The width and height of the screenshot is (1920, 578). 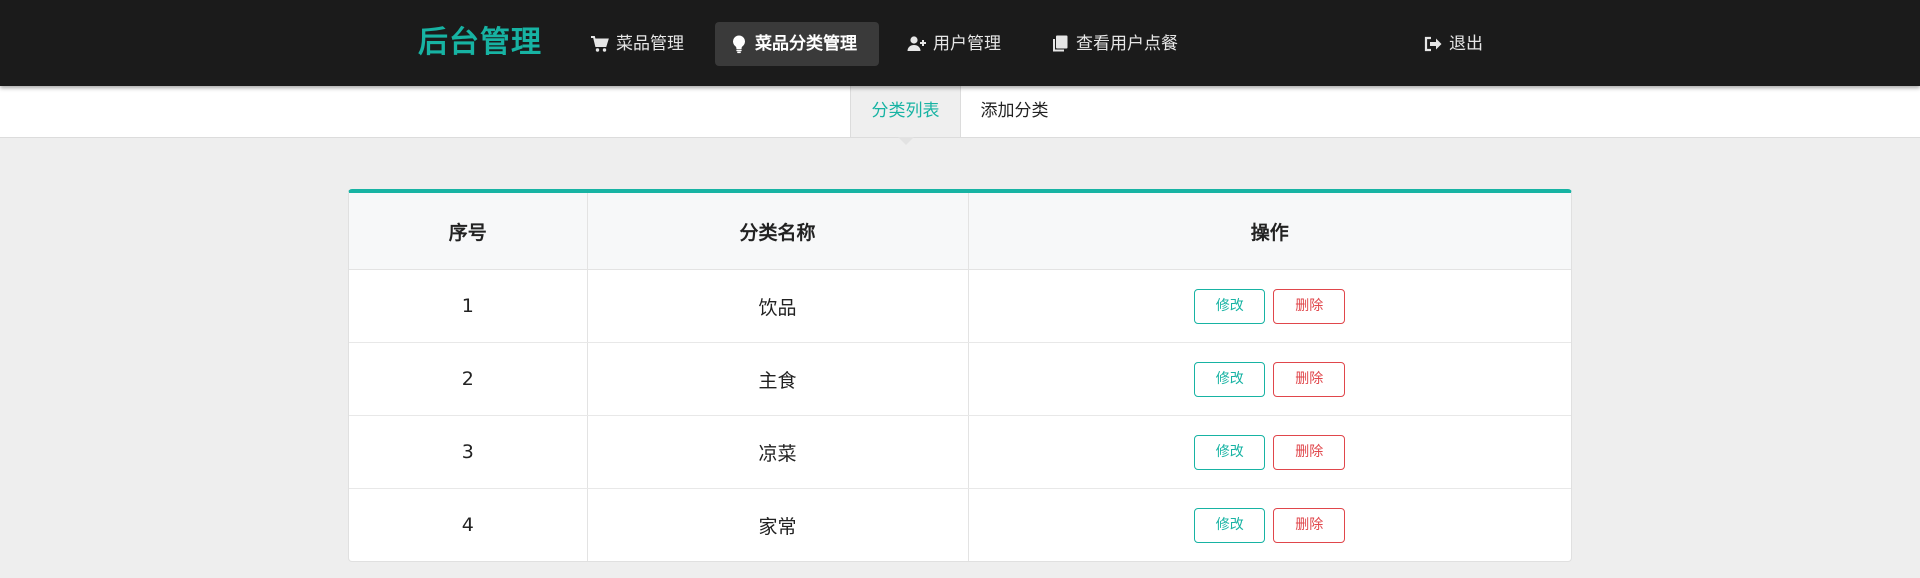 What do you see at coordinates (600, 44) in the screenshot?
I see `cart-icon` at bounding box center [600, 44].